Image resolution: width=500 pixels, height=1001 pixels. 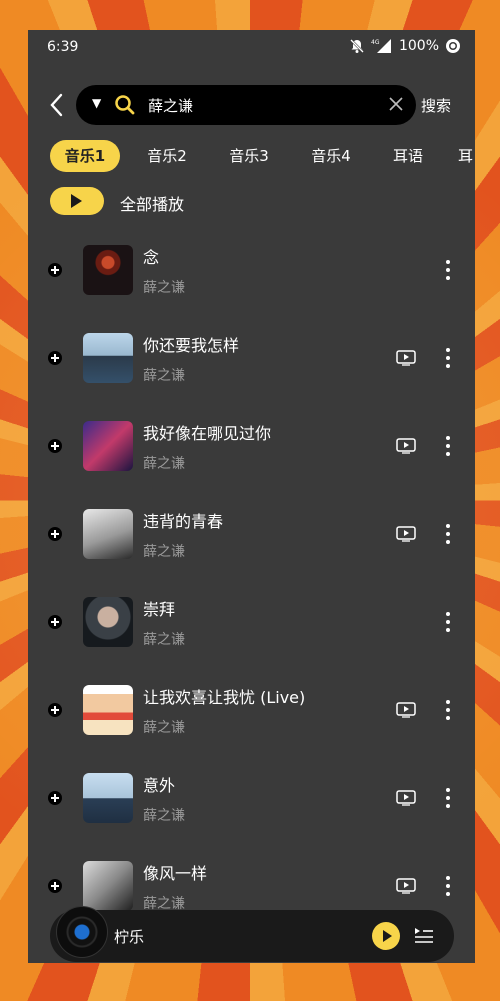 What do you see at coordinates (251, 802) in the screenshot?
I see `song-row: 意外 薛之谦` at bounding box center [251, 802].